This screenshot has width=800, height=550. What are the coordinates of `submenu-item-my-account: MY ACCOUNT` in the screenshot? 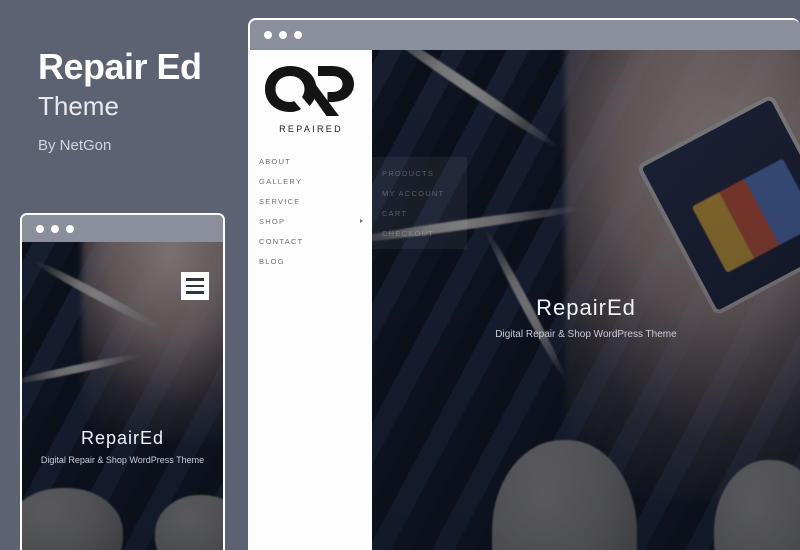 It's located at (424, 193).